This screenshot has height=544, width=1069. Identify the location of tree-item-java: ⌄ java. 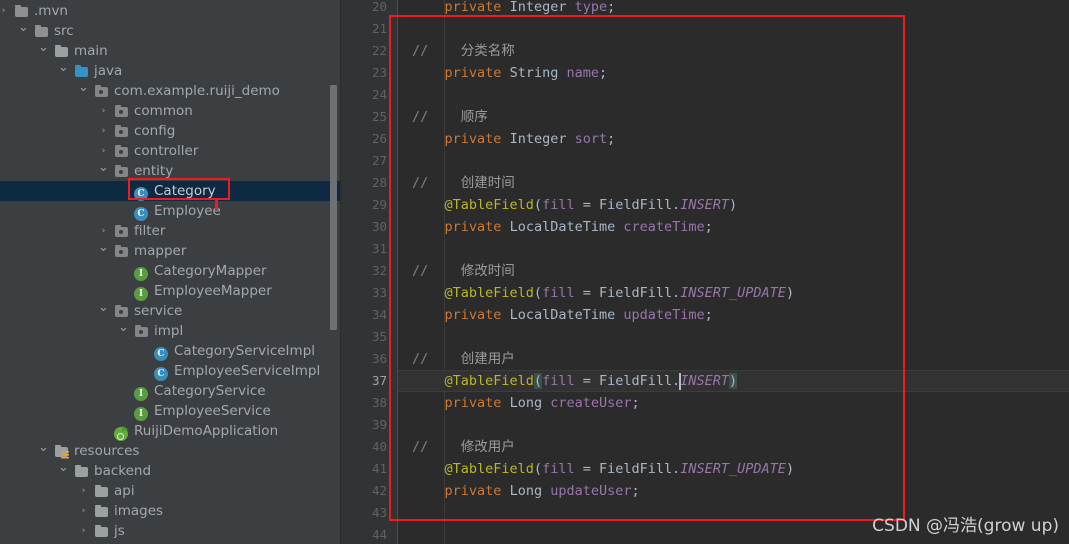
(170, 71).